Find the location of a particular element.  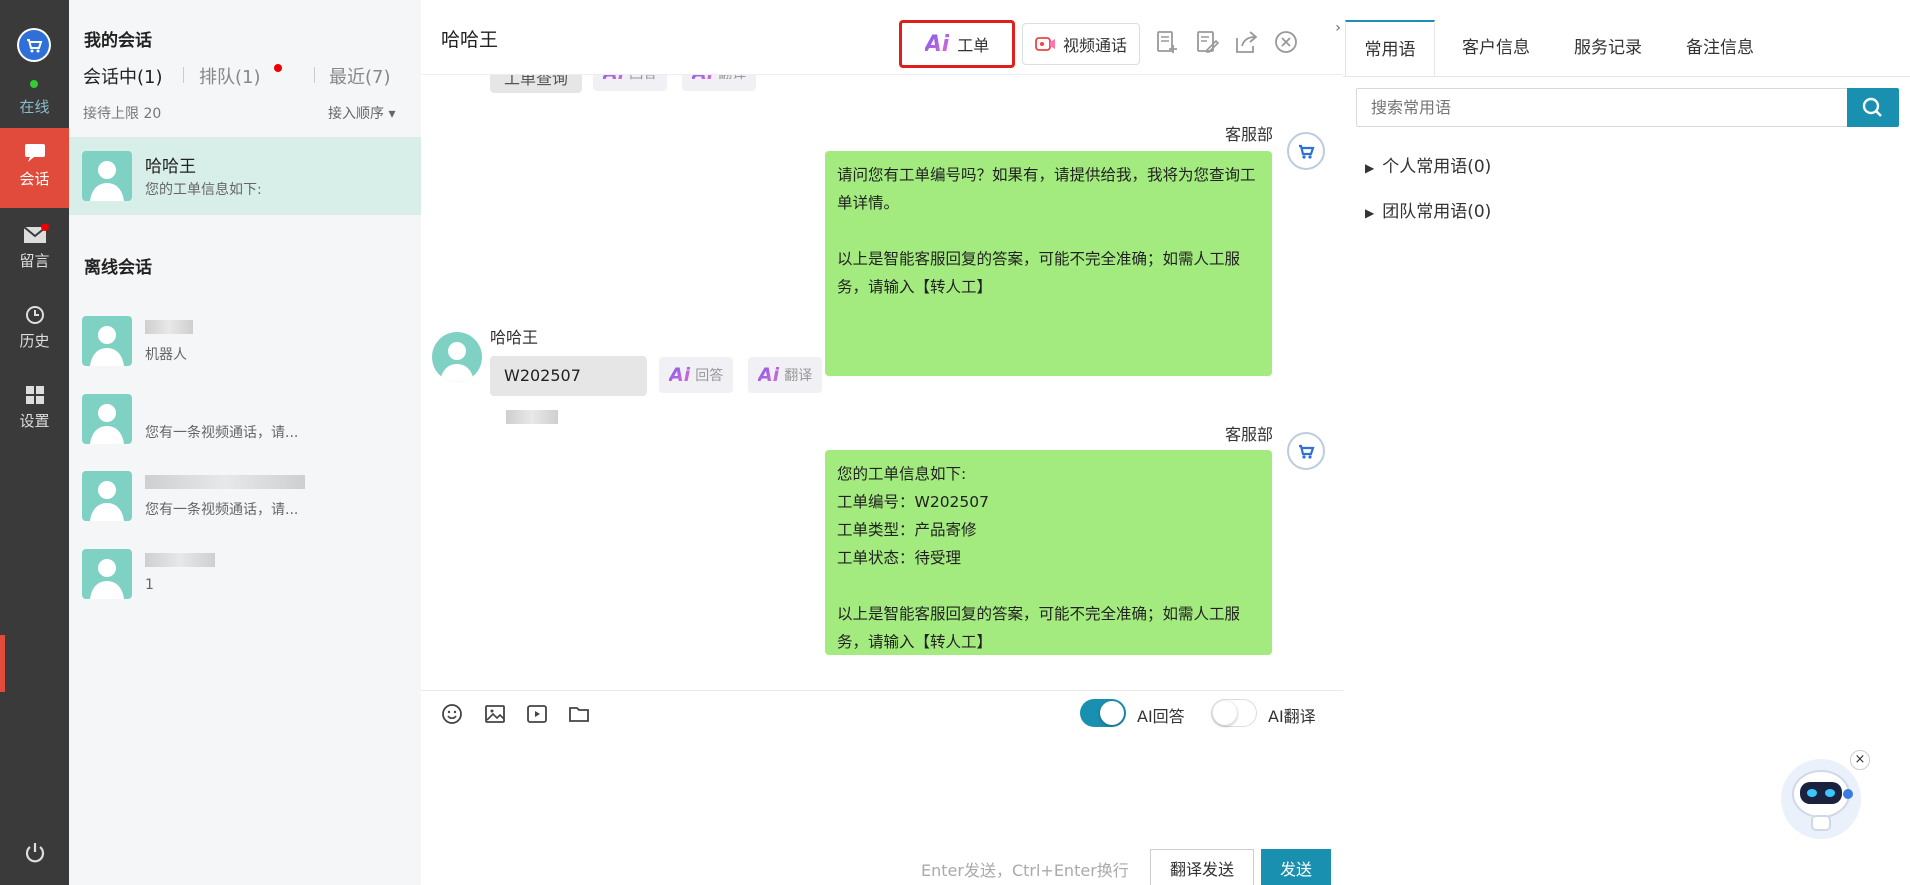

add-workorder-icon is located at coordinates (1167, 42).